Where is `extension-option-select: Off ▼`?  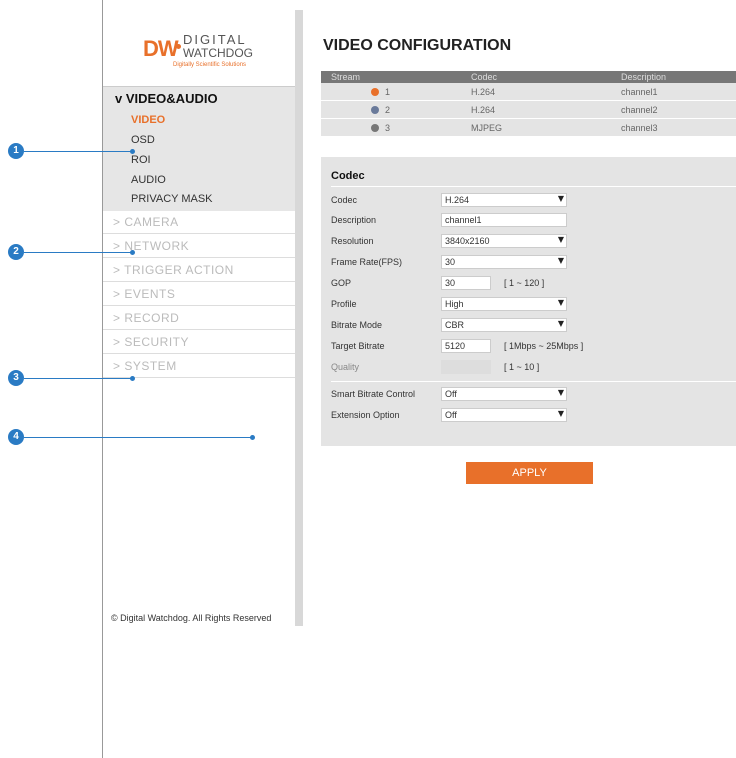
extension-option-select: Off ▼ is located at coordinates (504, 415).